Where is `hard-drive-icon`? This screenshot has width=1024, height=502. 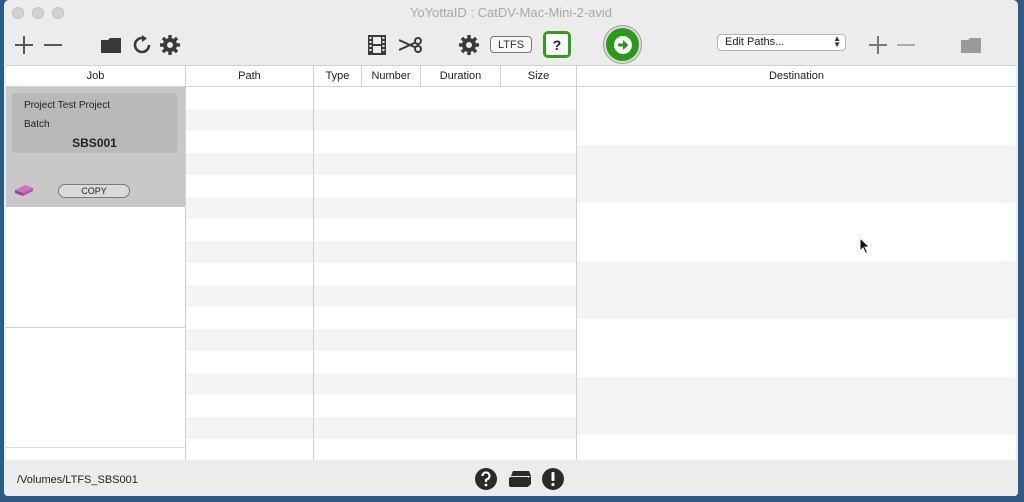 hard-drive-icon is located at coordinates (520, 479).